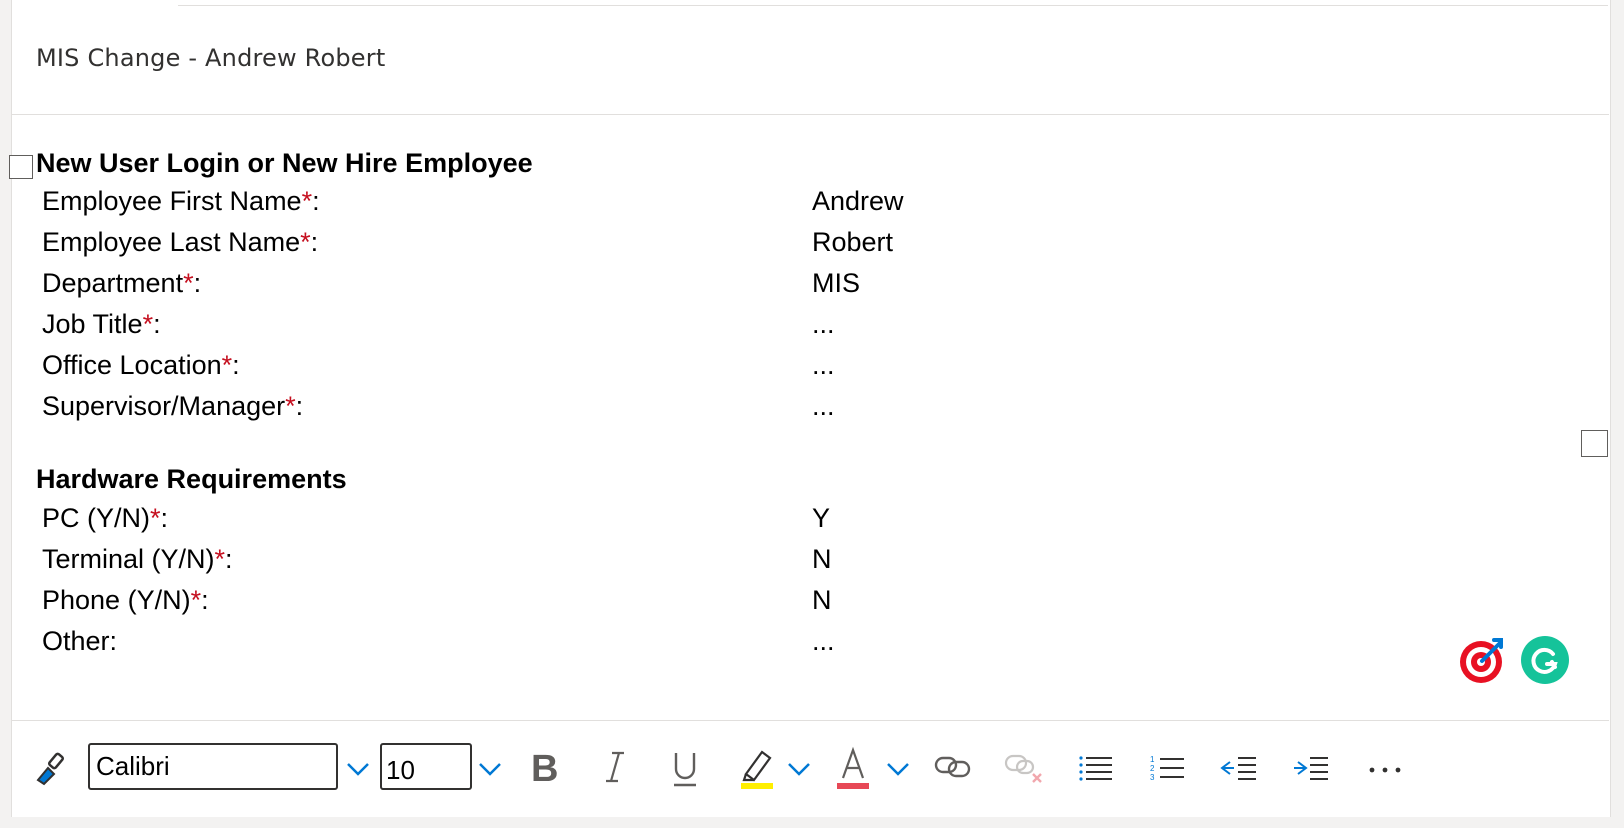  I want to click on form-row: PC (Y/N)*: Y, so click(592, 523).